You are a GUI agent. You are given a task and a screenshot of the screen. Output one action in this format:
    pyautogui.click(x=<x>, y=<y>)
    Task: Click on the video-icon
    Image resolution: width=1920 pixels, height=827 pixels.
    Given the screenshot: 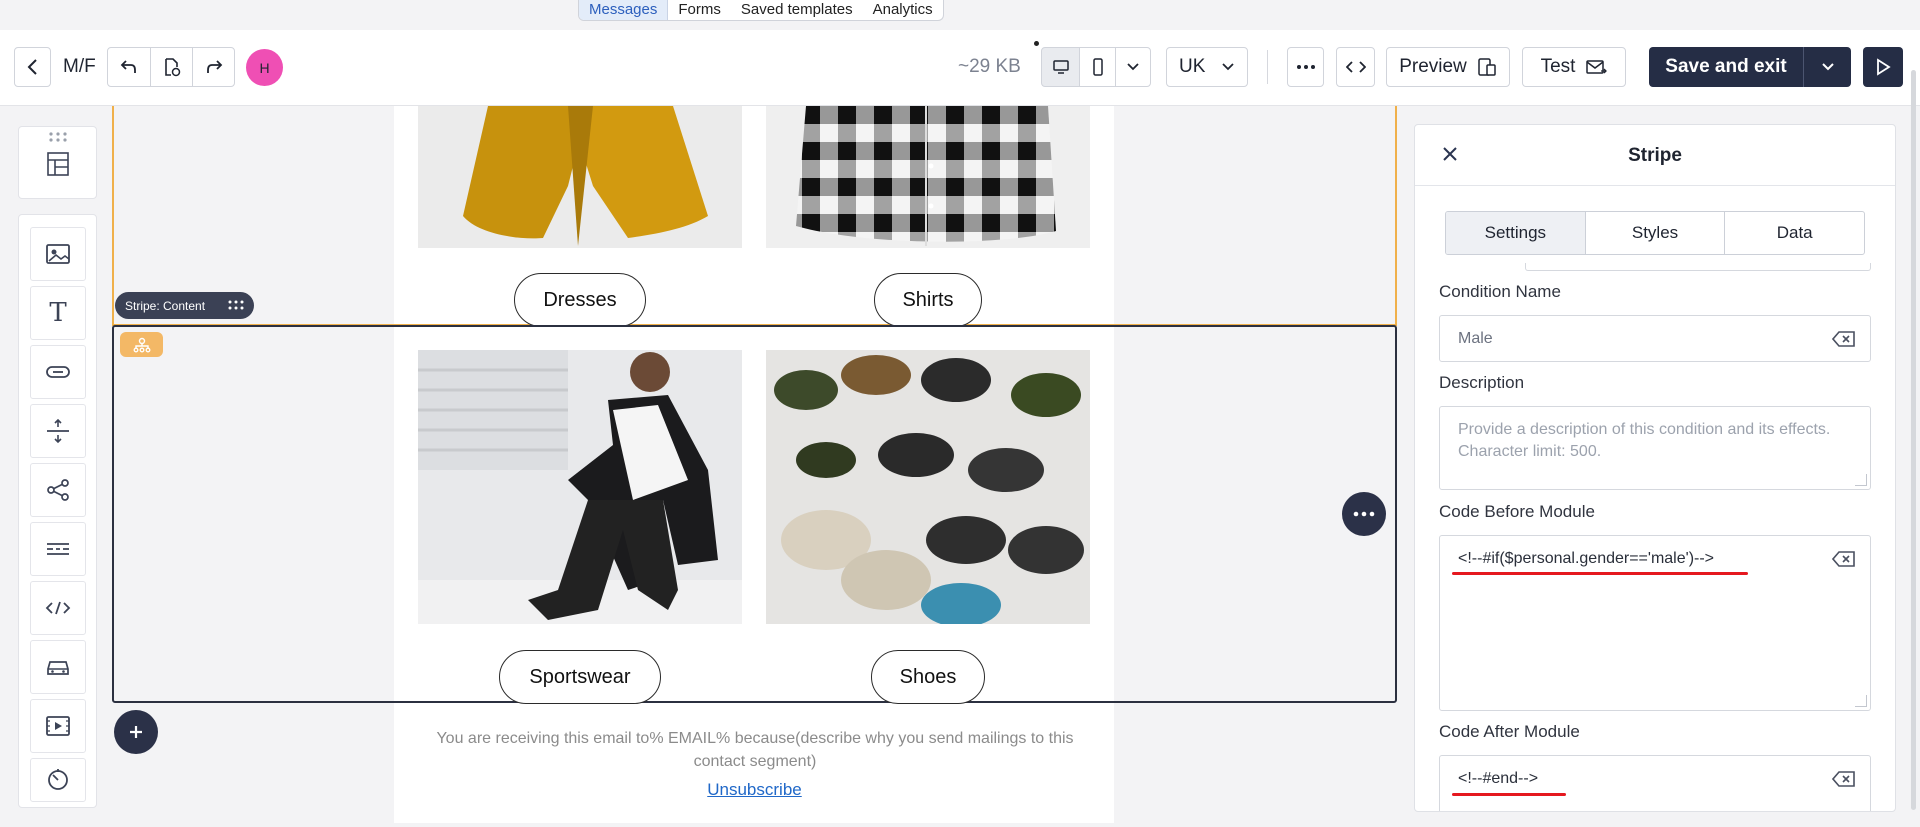 What is the action you would take?
    pyautogui.click(x=58, y=726)
    